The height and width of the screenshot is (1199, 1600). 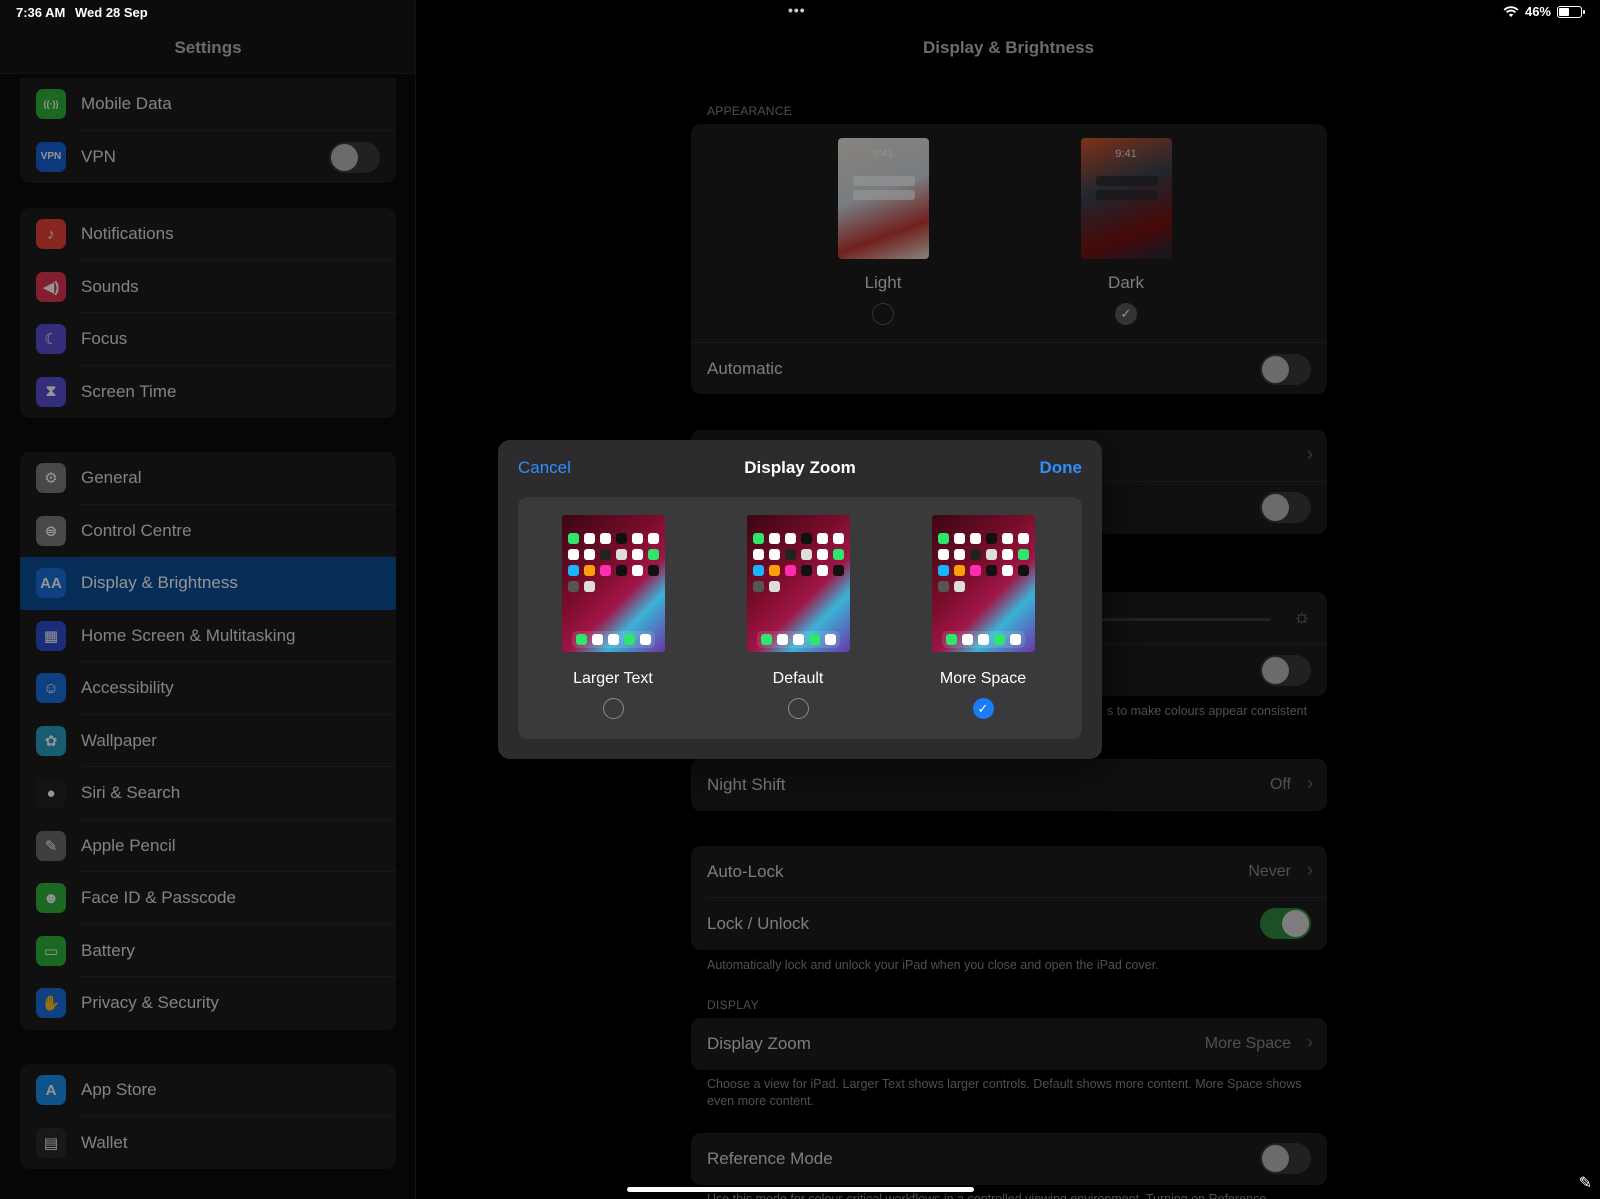 I want to click on zoom-option-larger-text: Larger Text, so click(x=613, y=617).